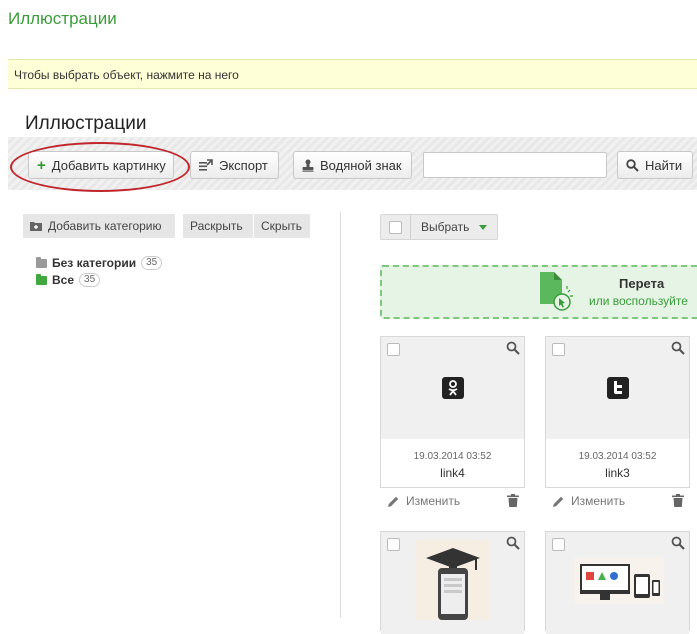 The image size is (697, 634). I want to click on category-uncategorized: Без категории 35, so click(99, 263).